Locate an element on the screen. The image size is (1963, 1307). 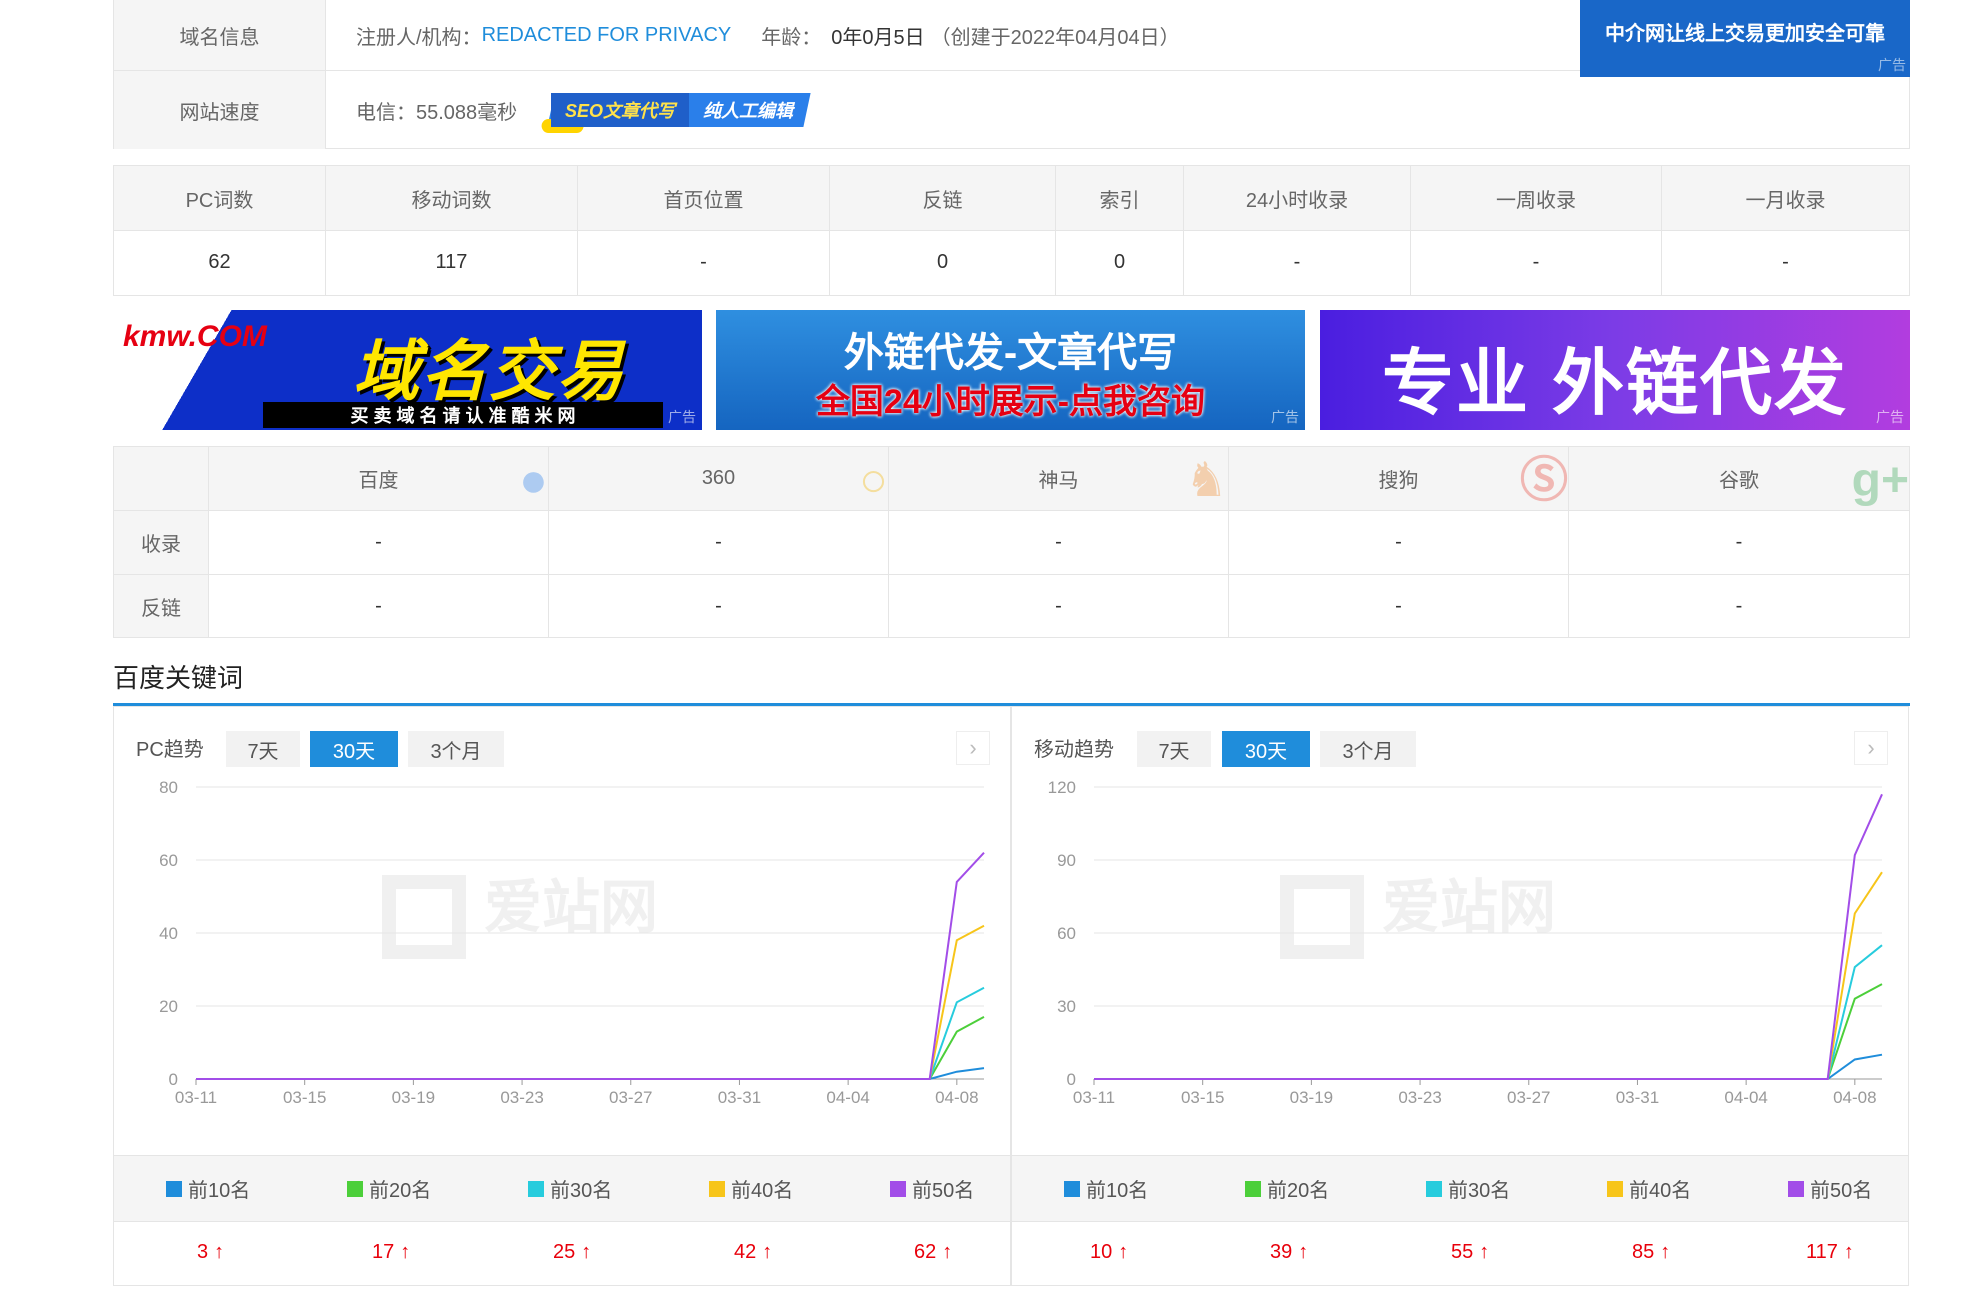
y-tick-label: 30 is located at coordinates (1066, 1006).